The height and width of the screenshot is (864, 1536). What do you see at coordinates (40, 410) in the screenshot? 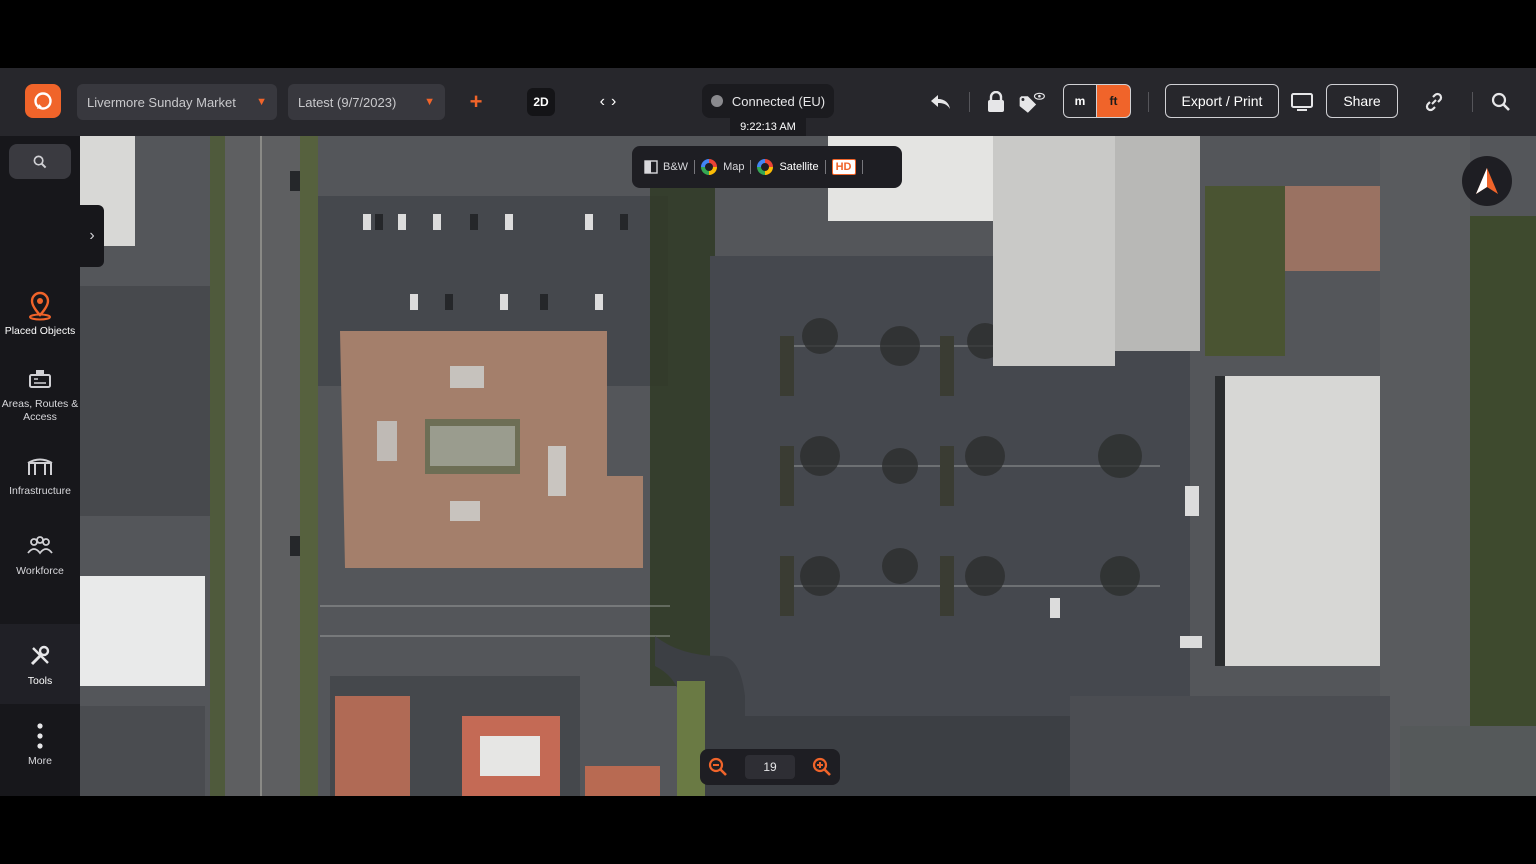
I see `sidebar-item-label: Areas, Routes & Access` at bounding box center [40, 410].